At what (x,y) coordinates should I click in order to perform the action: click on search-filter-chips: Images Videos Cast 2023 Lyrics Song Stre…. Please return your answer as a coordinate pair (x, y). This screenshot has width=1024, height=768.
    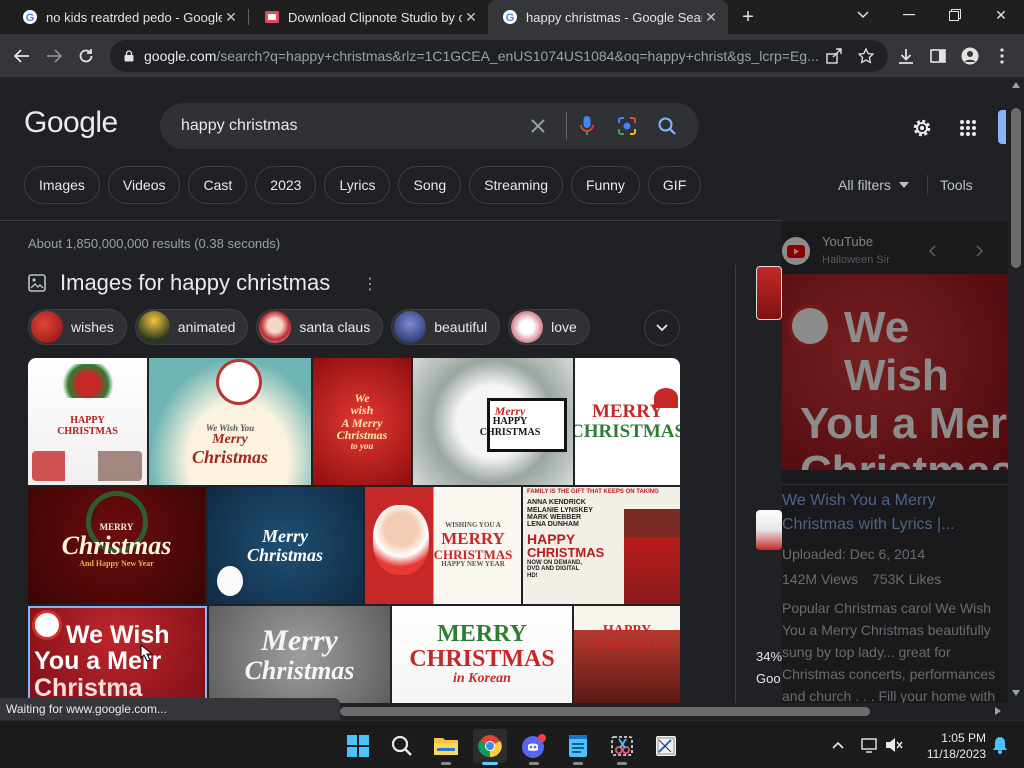
    Looking at the image, I should click on (363, 185).